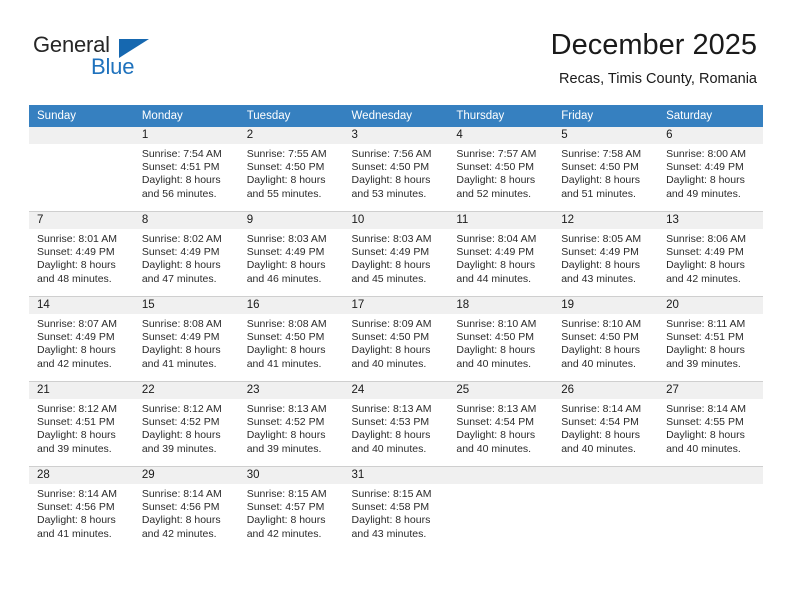 This screenshot has height=612, width=792. Describe the element at coordinates (494, 193) in the screenshot. I see `daylight-text-line2: and 52 minutes.` at that location.